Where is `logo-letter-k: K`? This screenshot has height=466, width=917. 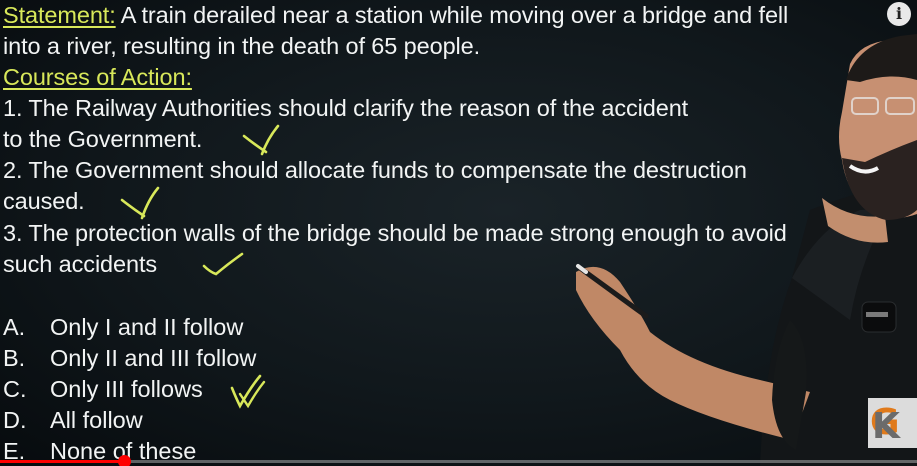
logo-letter-k: K is located at coordinates (886, 426).